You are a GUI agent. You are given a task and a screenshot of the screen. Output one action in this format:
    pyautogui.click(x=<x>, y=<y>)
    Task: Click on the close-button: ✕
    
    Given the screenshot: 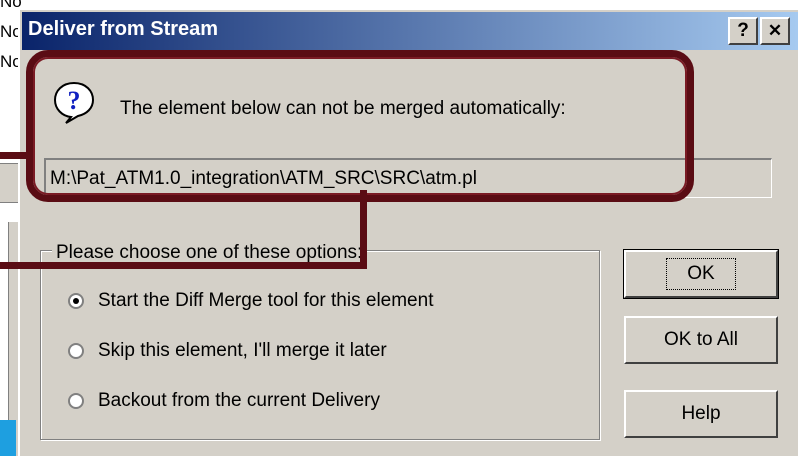 What is the action you would take?
    pyautogui.click(x=775, y=31)
    